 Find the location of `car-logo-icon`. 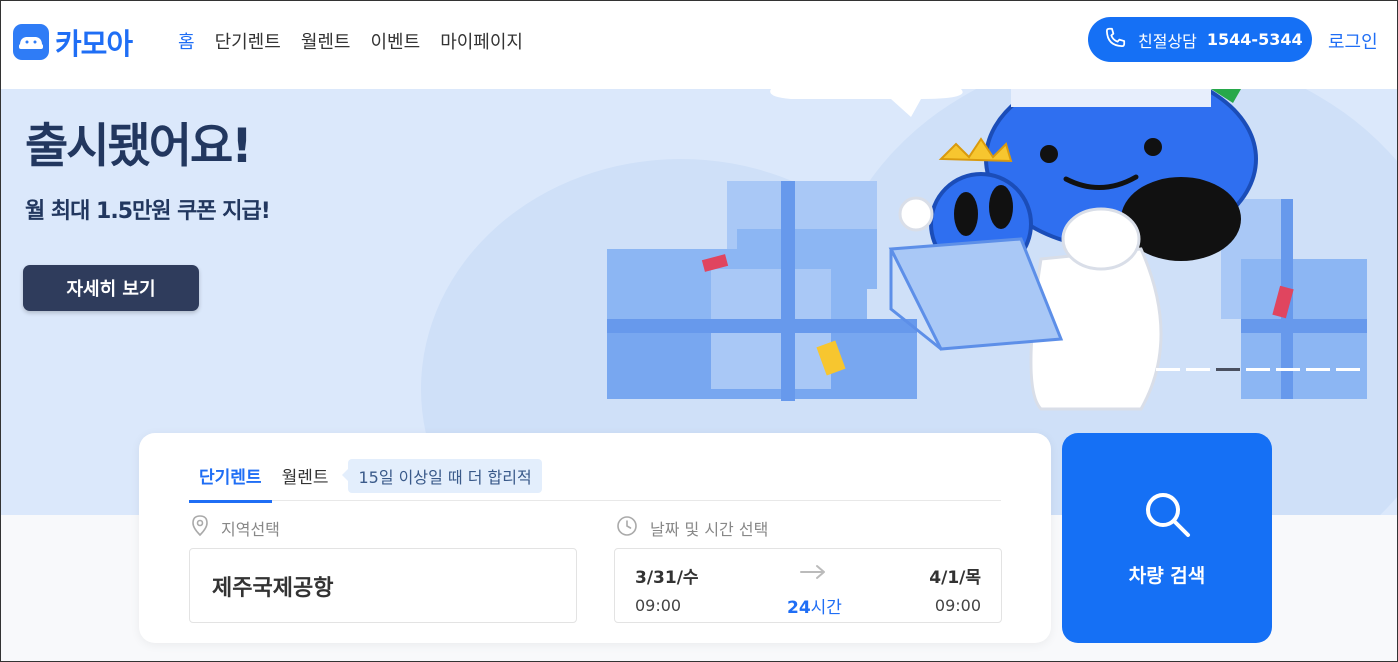

car-logo-icon is located at coordinates (31, 42).